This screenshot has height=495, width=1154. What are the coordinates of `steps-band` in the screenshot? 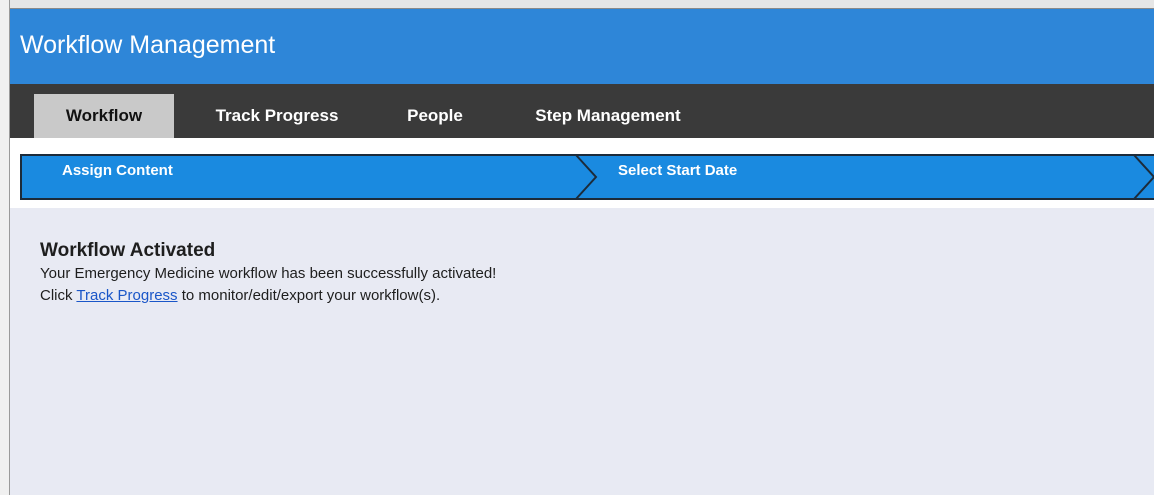 It's located at (587, 177).